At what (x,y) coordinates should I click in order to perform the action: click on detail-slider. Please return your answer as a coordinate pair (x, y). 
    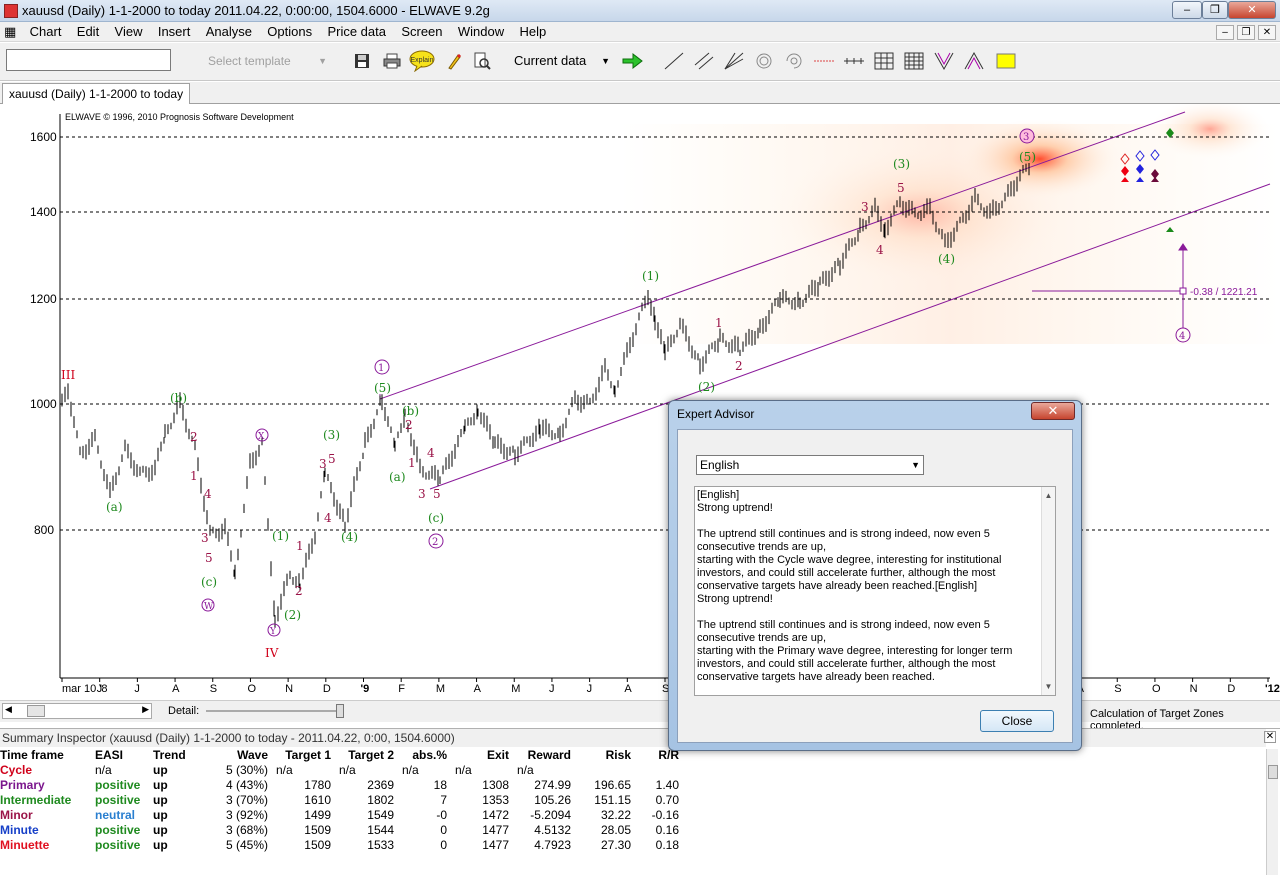
    Looking at the image, I should click on (275, 711).